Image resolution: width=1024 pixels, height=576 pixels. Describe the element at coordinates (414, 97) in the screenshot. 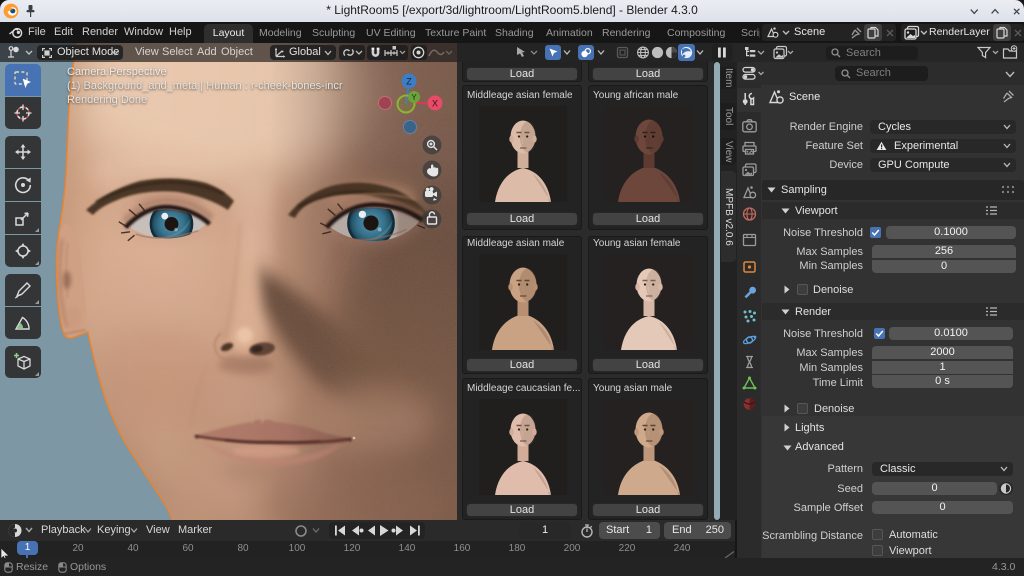

I see `svg-text: Y` at that location.